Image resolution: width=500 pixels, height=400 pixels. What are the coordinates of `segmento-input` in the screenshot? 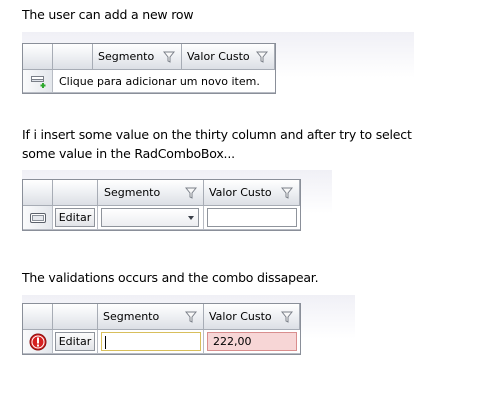 It's located at (151, 341).